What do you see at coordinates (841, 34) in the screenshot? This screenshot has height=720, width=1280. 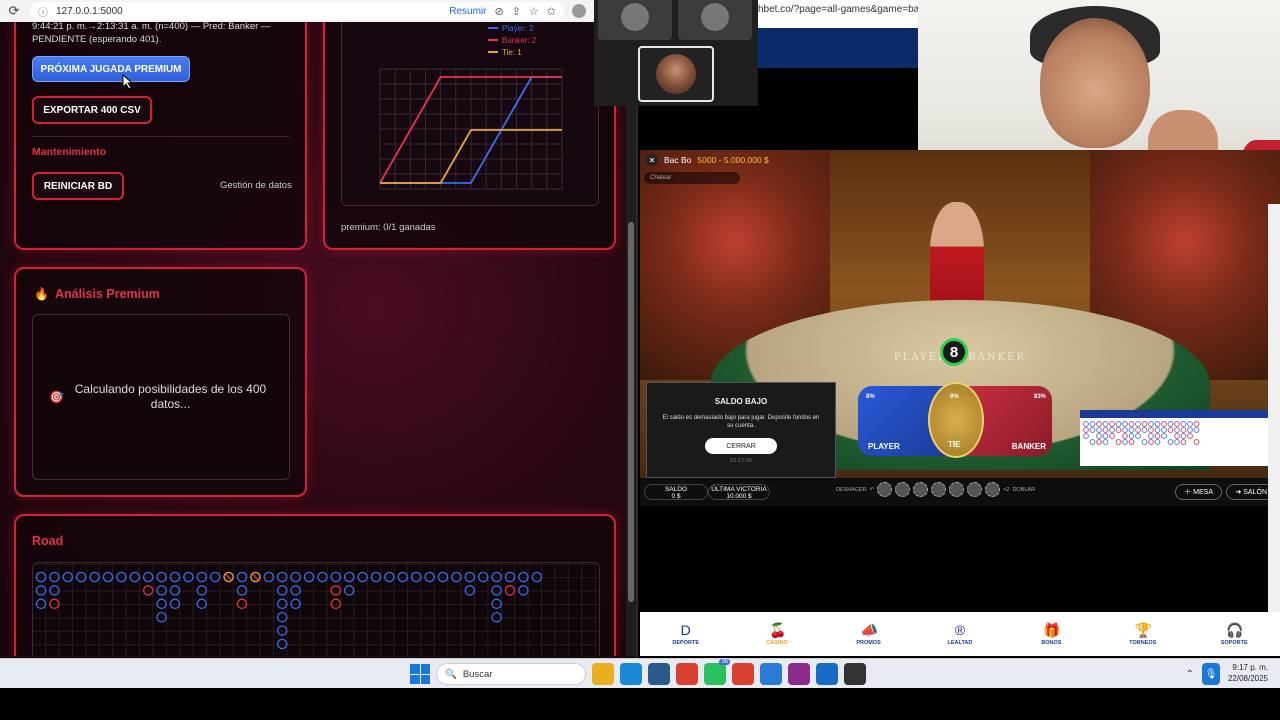 I see `right-browser-window: hbet.co/?page=all-games&game=bac` at bounding box center [841, 34].